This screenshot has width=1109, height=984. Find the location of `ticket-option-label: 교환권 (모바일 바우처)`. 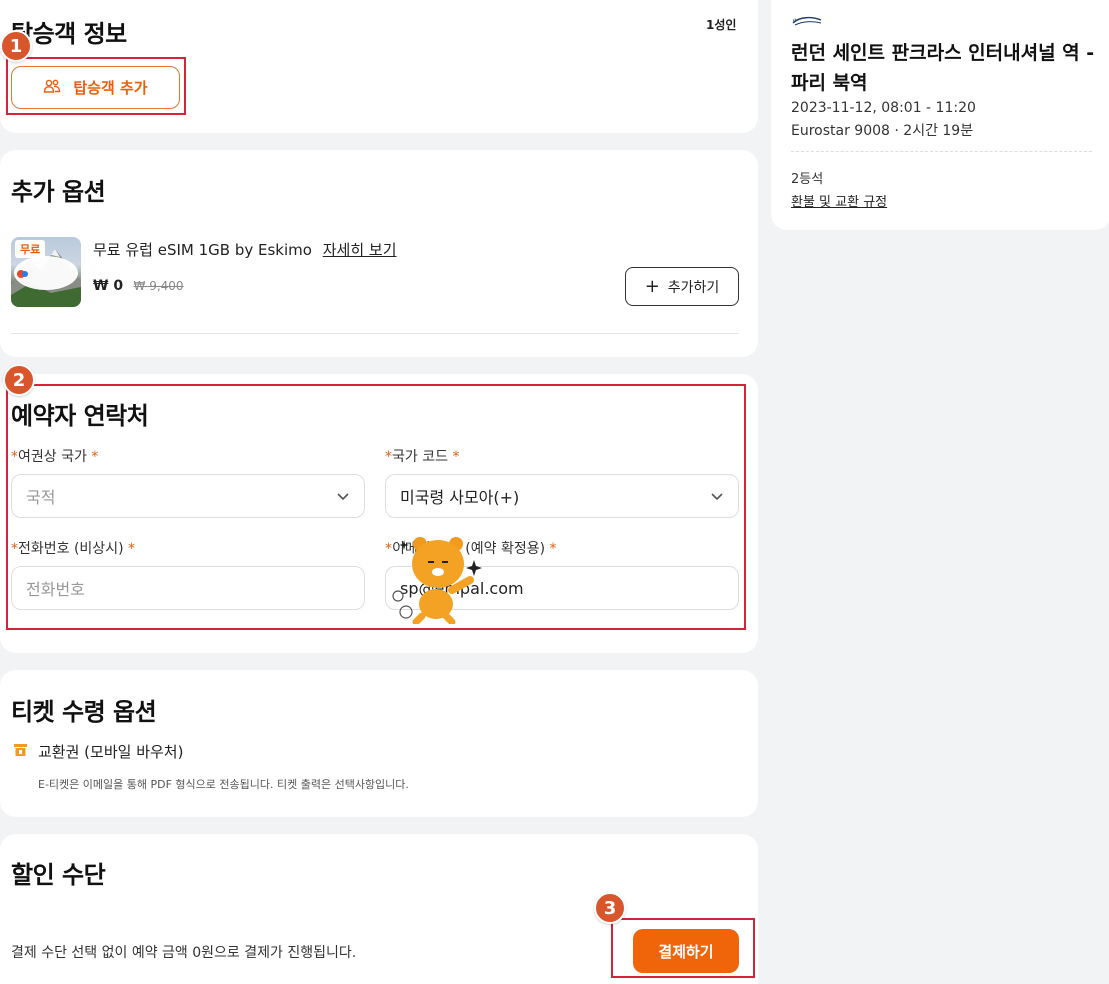

ticket-option-label: 교환권 (모바일 바우처) is located at coordinates (111, 752).